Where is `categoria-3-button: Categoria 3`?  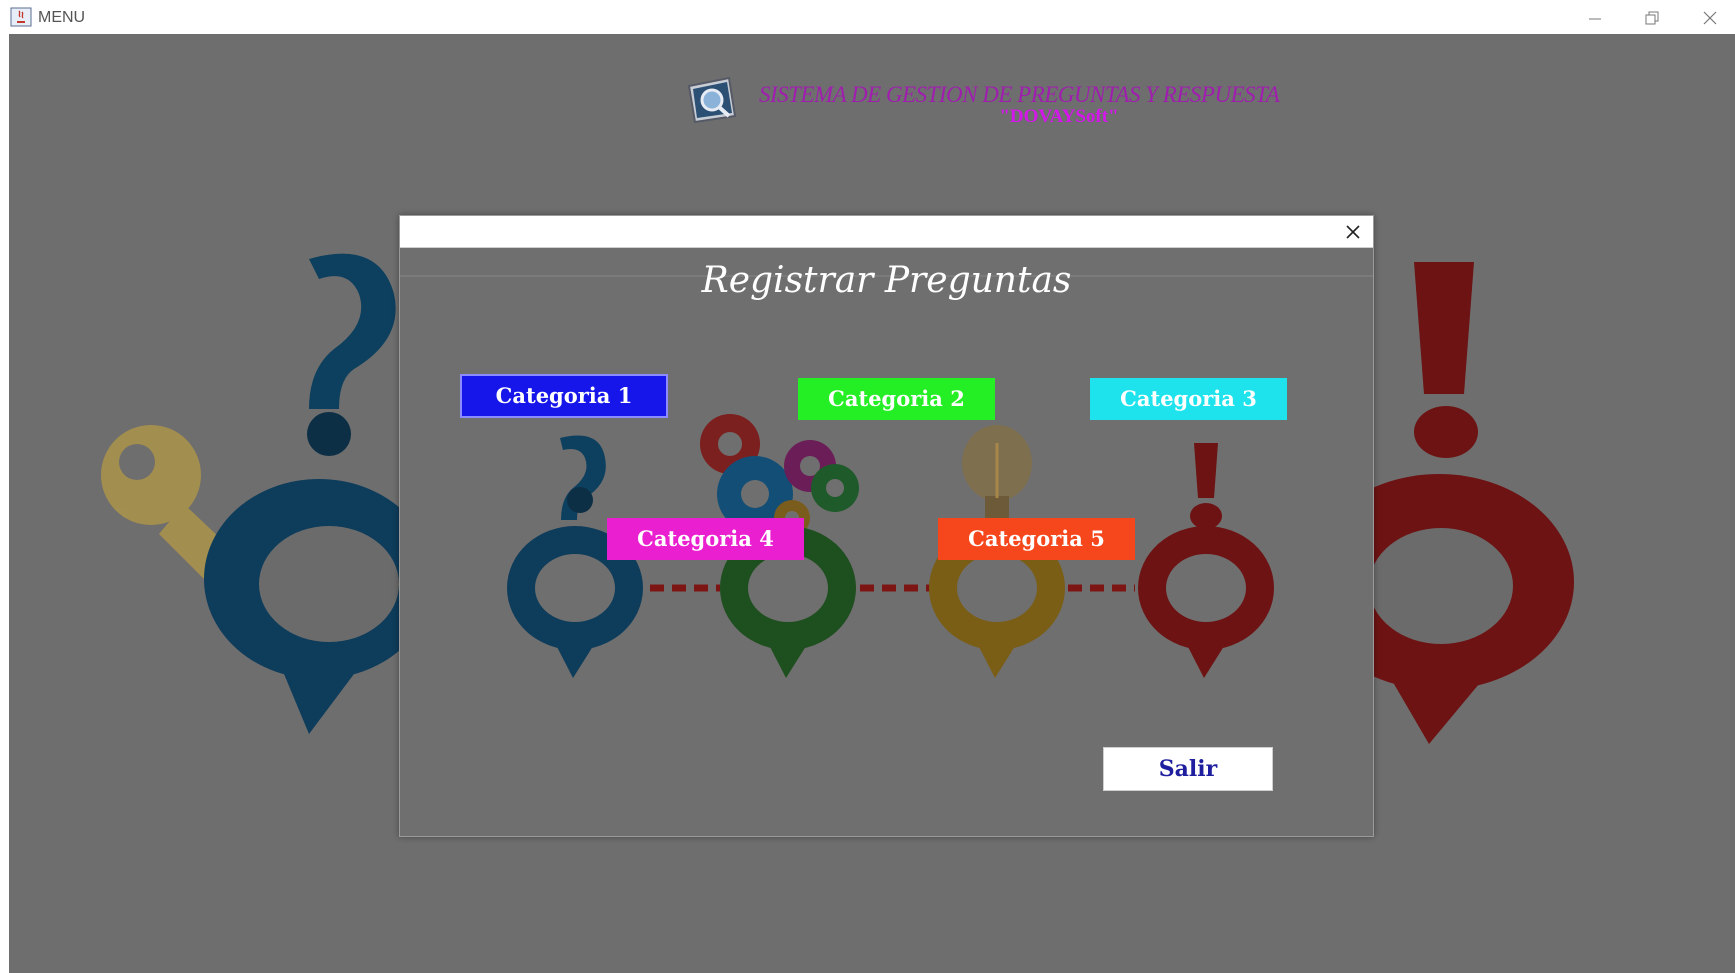
categoria-3-button: Categoria 3 is located at coordinates (1188, 399).